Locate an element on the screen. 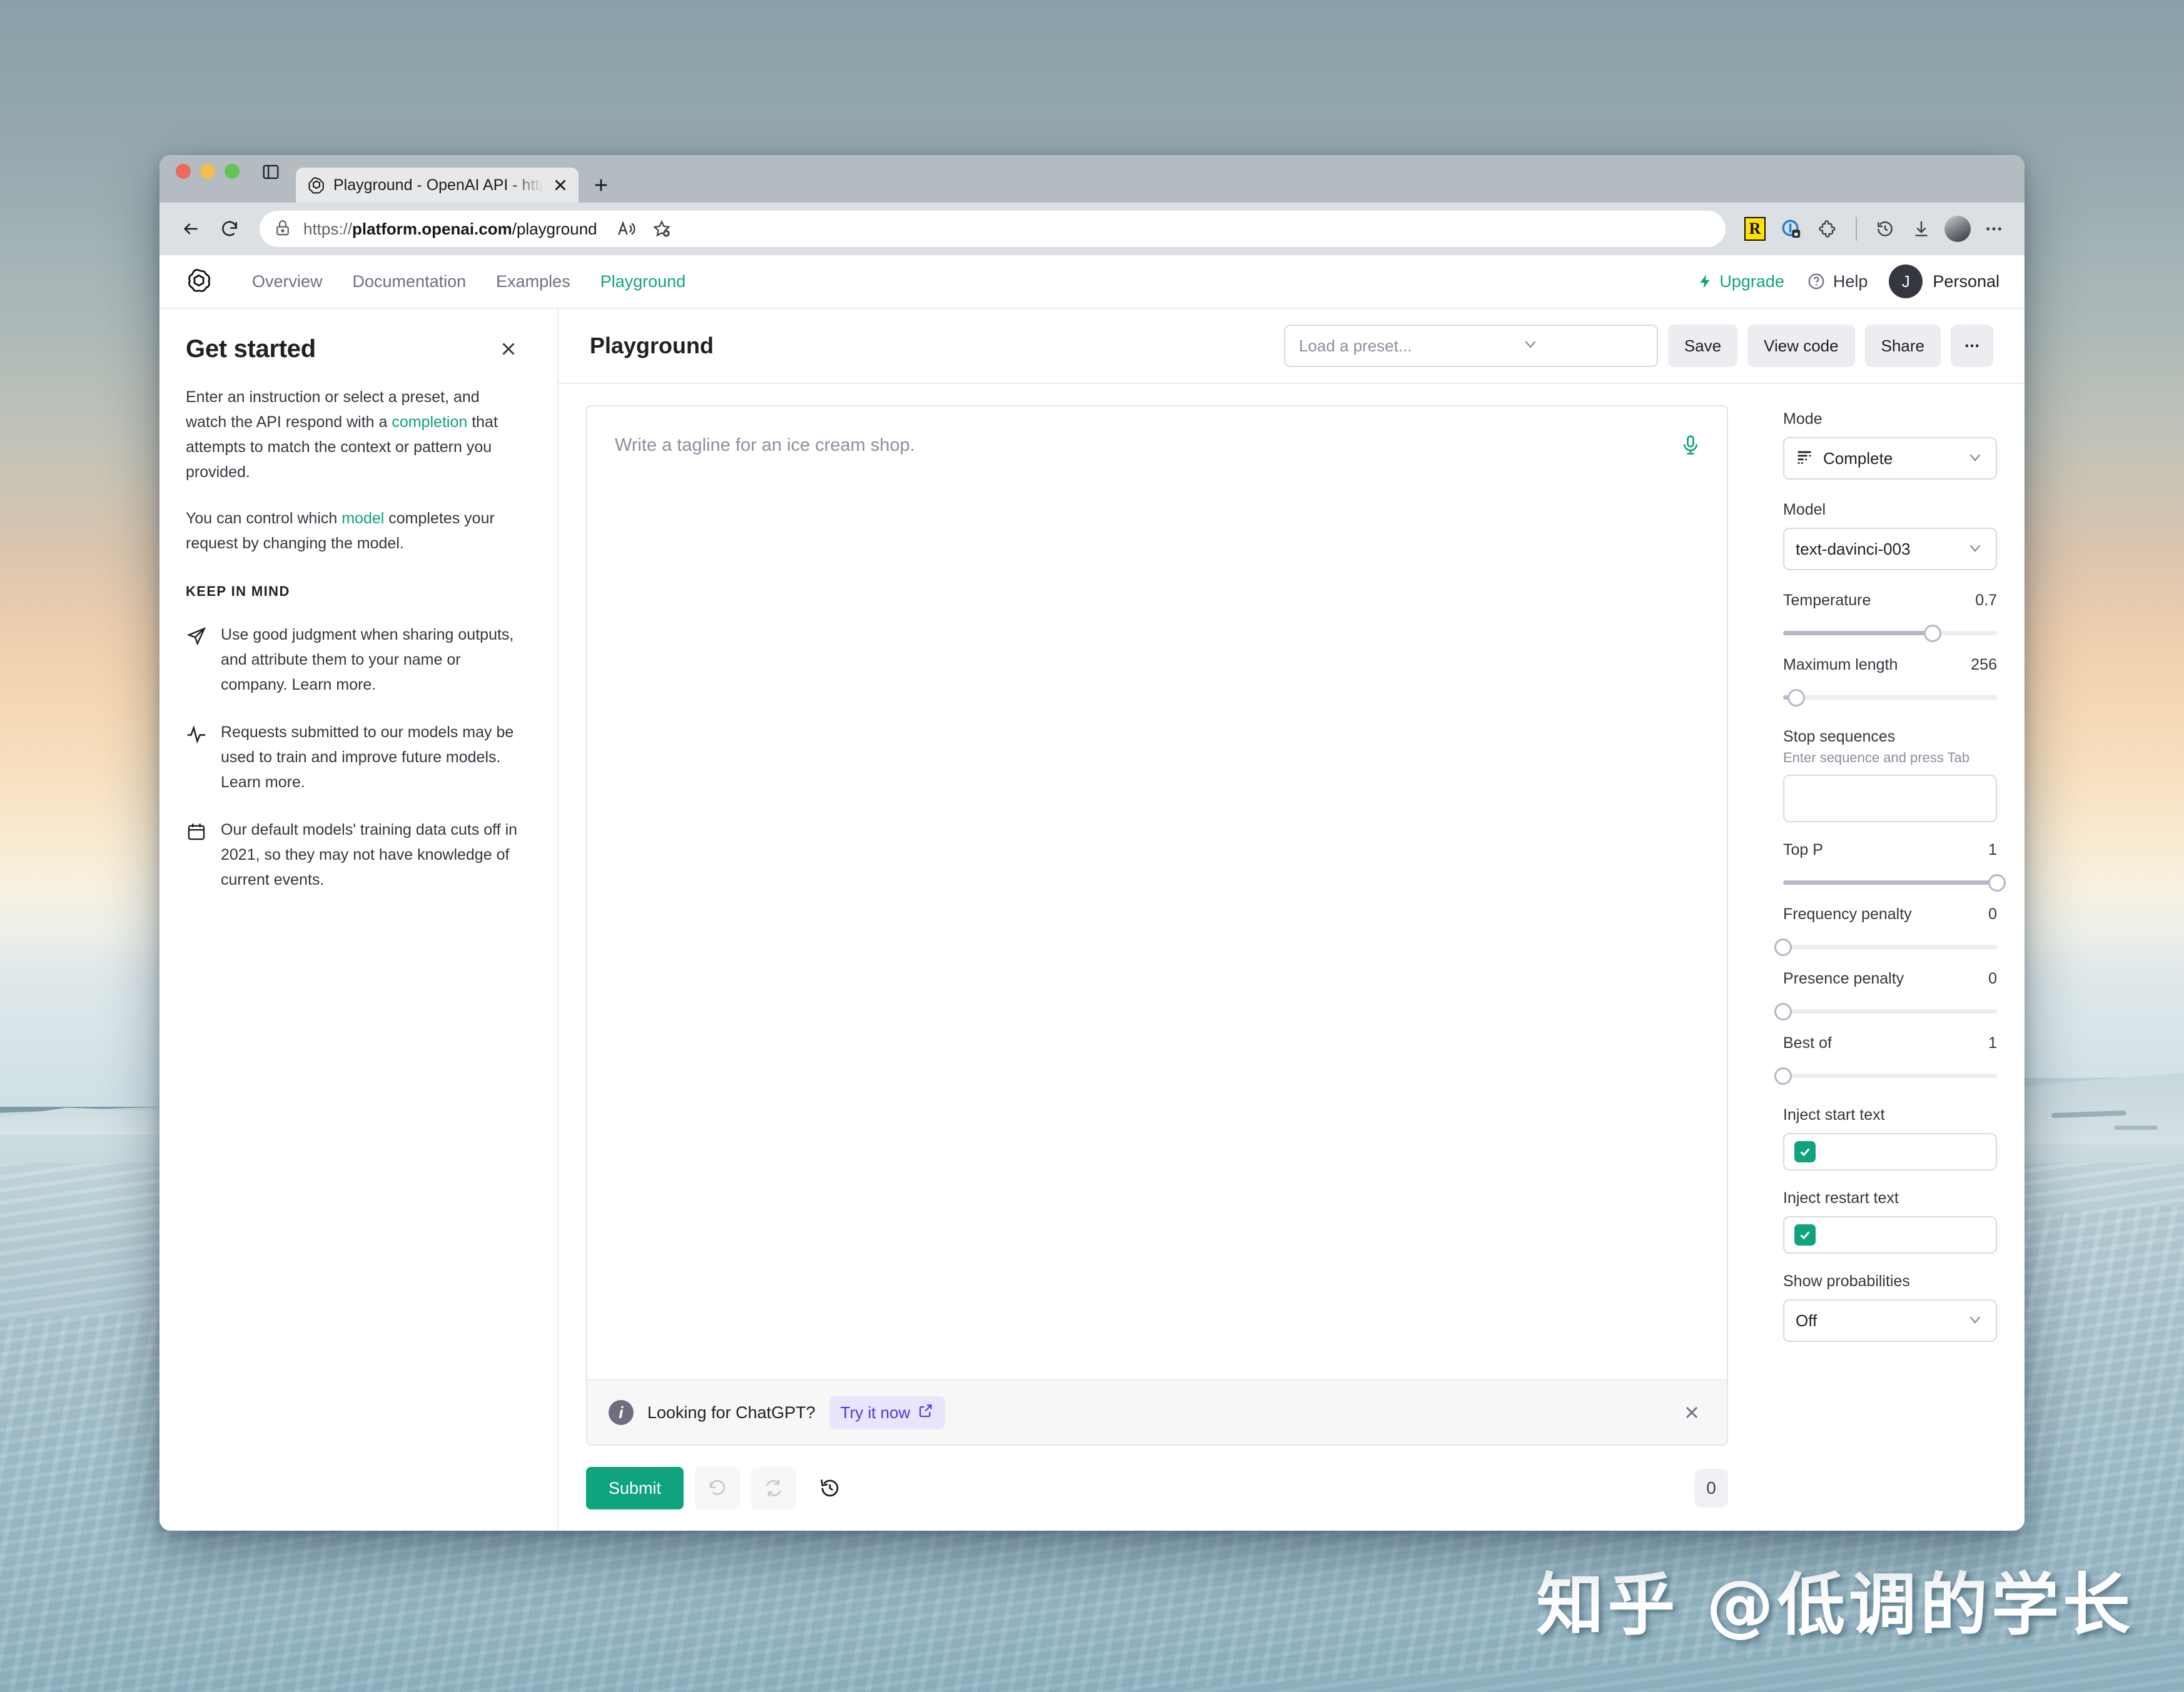 The height and width of the screenshot is (1692, 2184). close-tab-button is located at coordinates (560, 185).